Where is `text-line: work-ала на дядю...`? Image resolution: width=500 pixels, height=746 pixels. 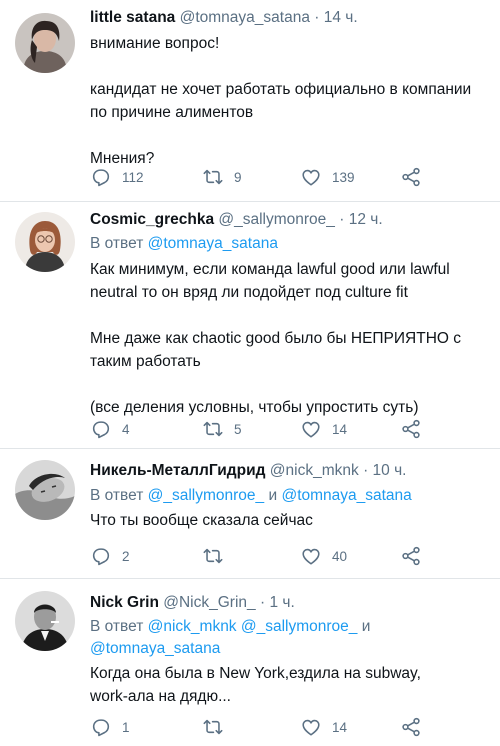
text-line: work-ала на дядю... is located at coordinates (160, 696).